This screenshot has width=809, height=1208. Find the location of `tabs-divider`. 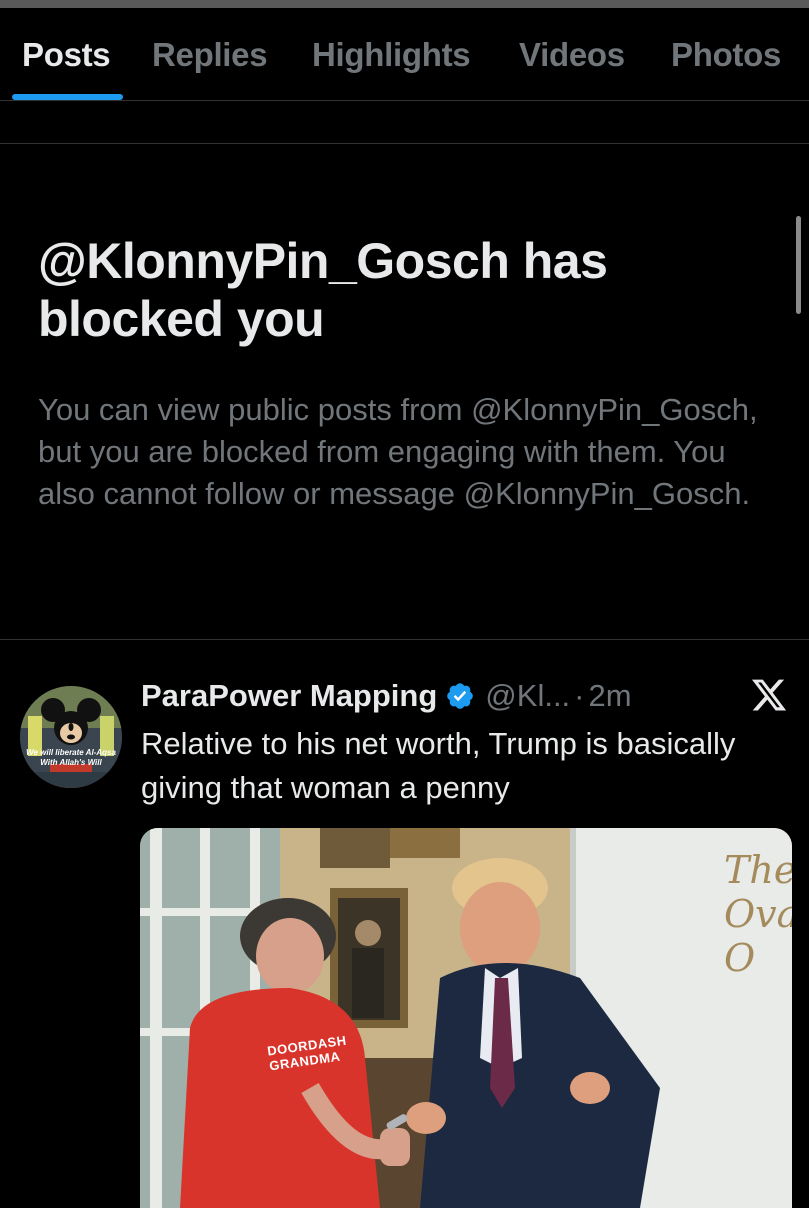

tabs-divider is located at coordinates (404, 100).